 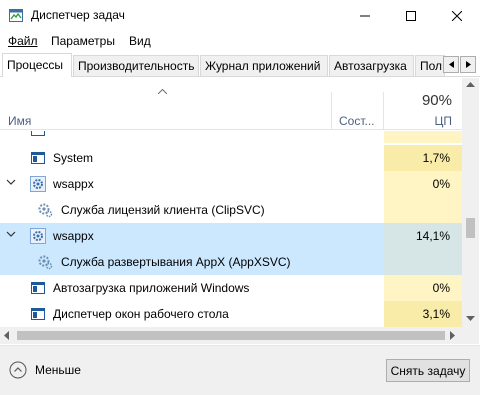 I want to click on table-row: Автозагрузка приложений Windows 0%, so click(x=231, y=288).